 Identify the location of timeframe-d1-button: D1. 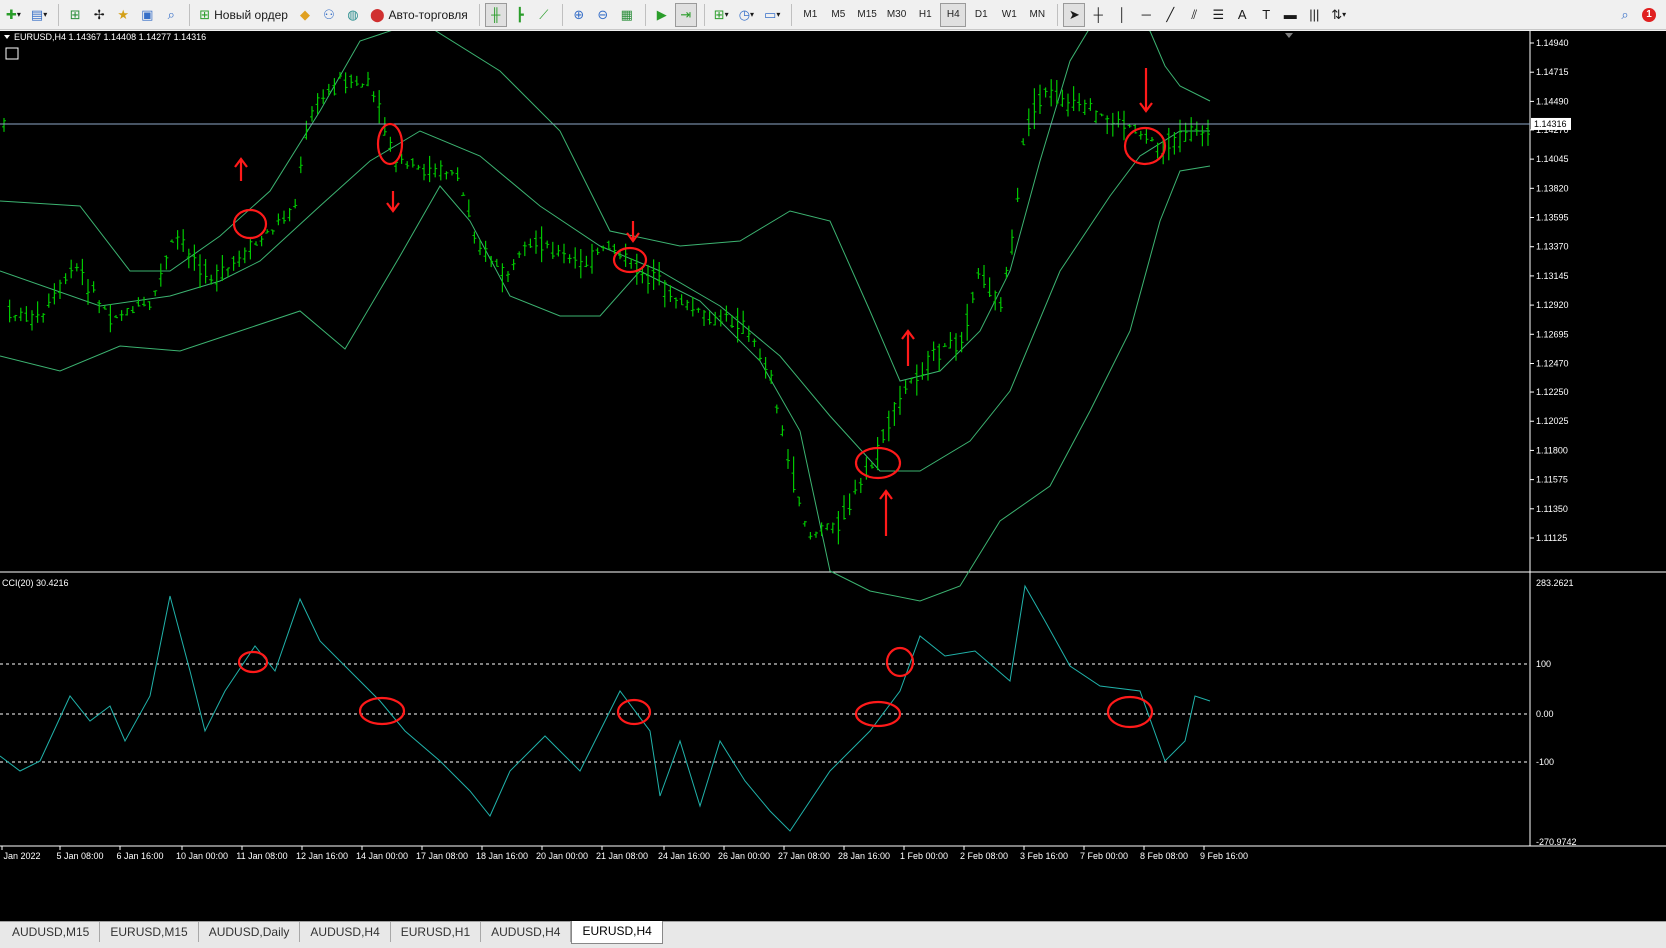
(981, 15).